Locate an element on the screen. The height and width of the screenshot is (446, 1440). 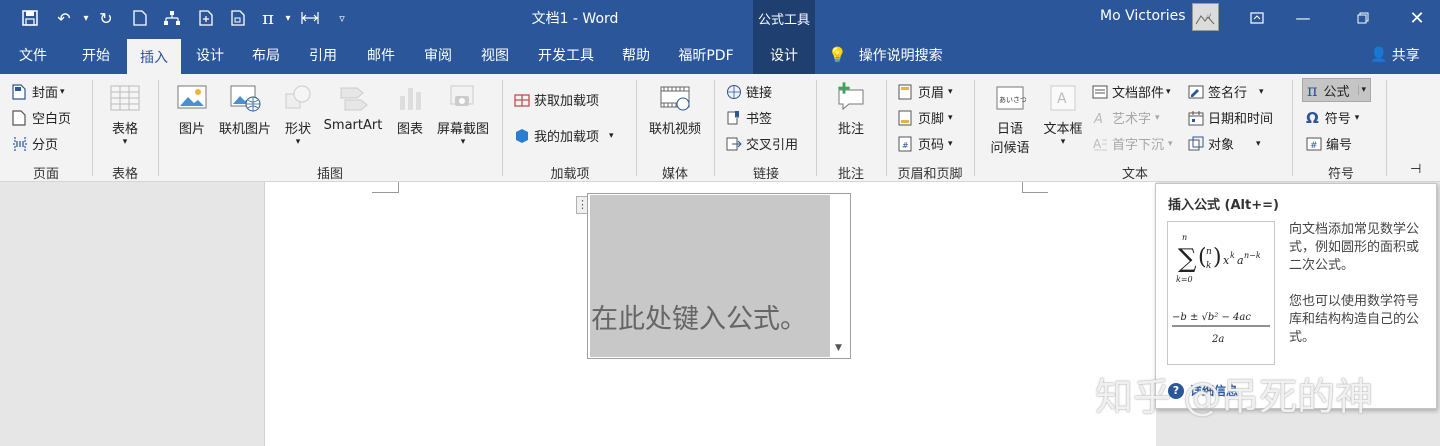
watermark: 知乎 @吊死的神 is located at coordinates (1234, 397).